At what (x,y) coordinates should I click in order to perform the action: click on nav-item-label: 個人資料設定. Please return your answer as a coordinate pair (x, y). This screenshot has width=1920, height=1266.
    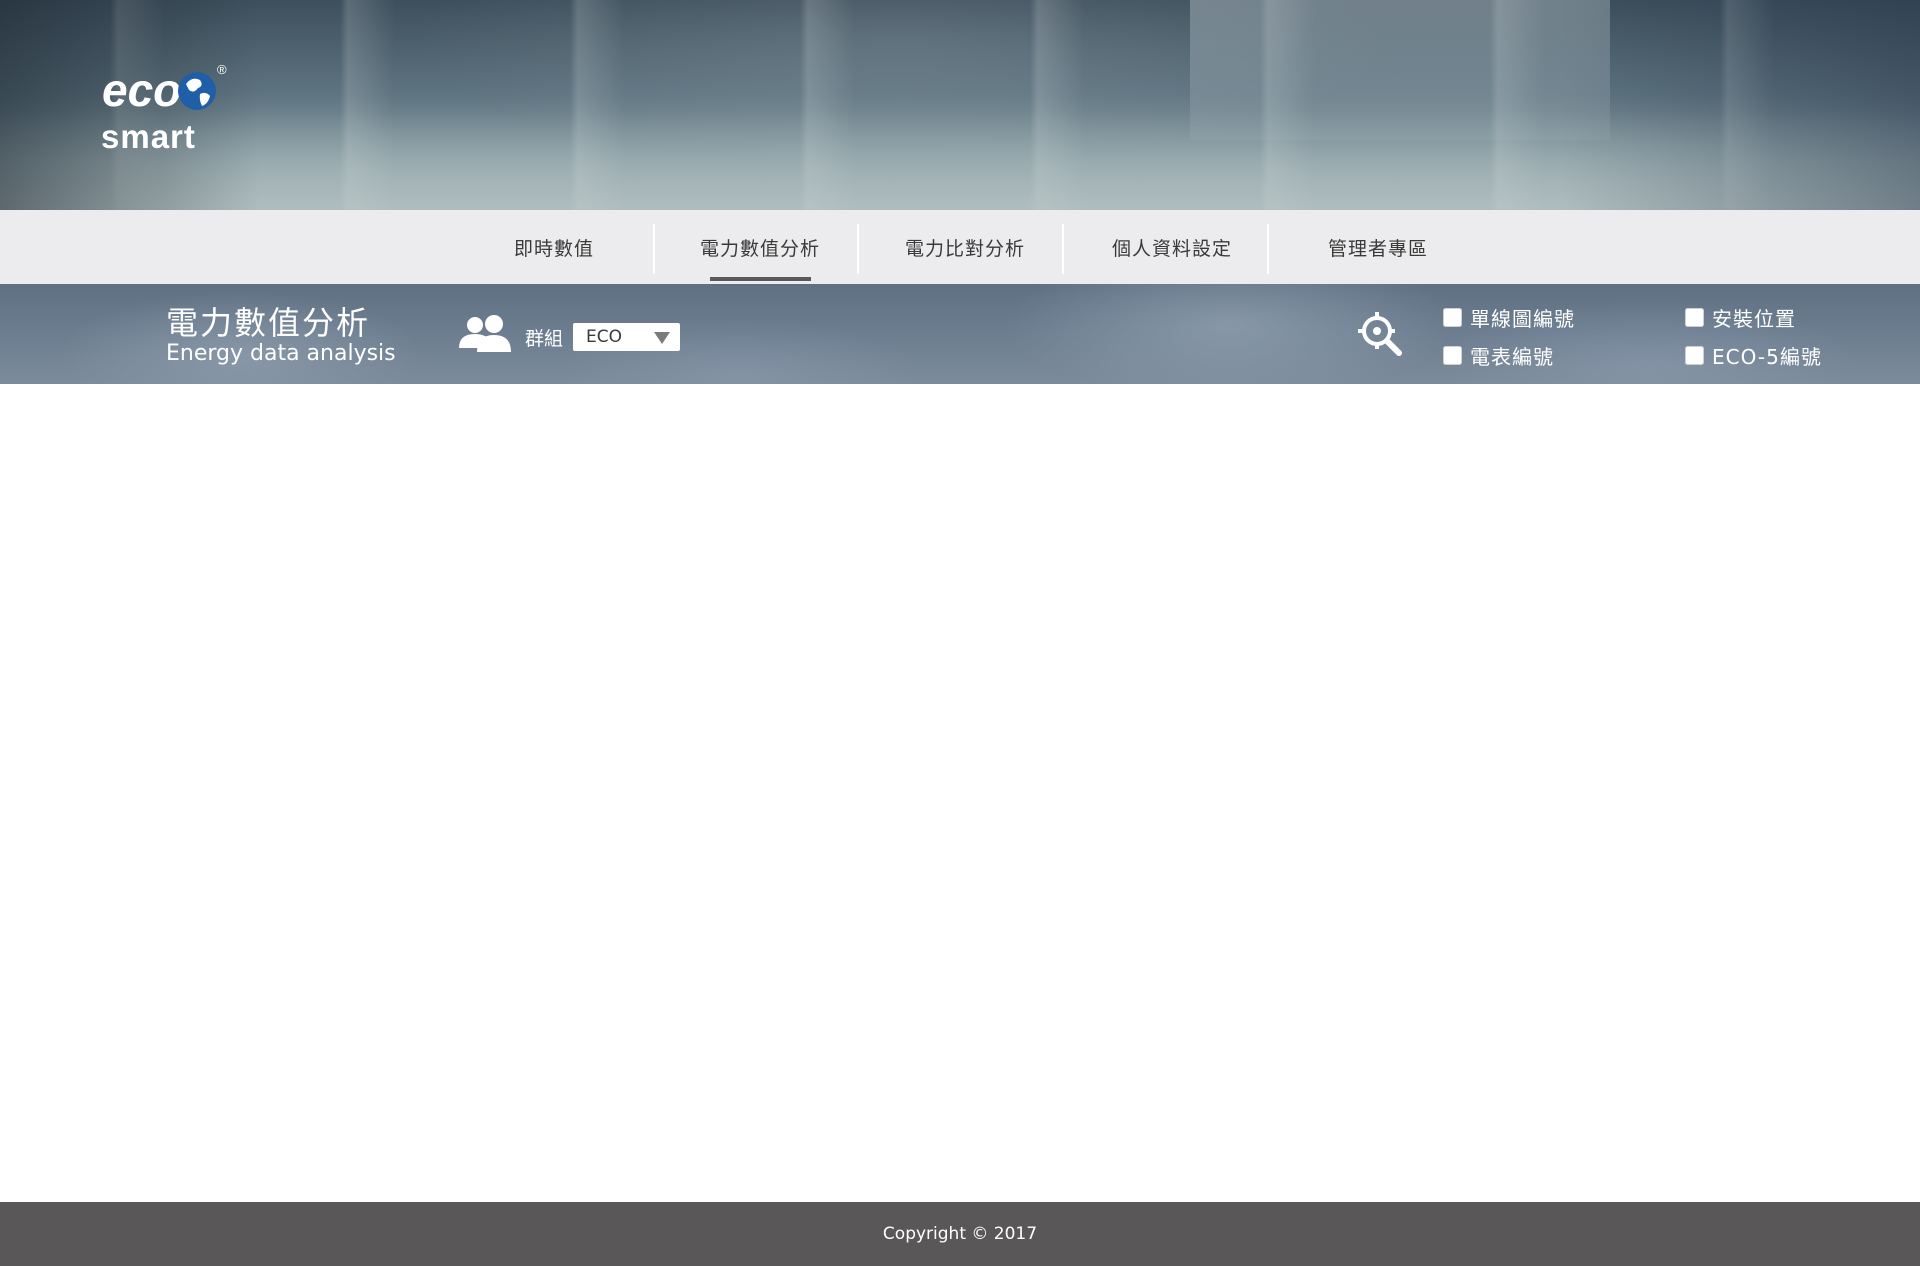
    Looking at the image, I should click on (1171, 248).